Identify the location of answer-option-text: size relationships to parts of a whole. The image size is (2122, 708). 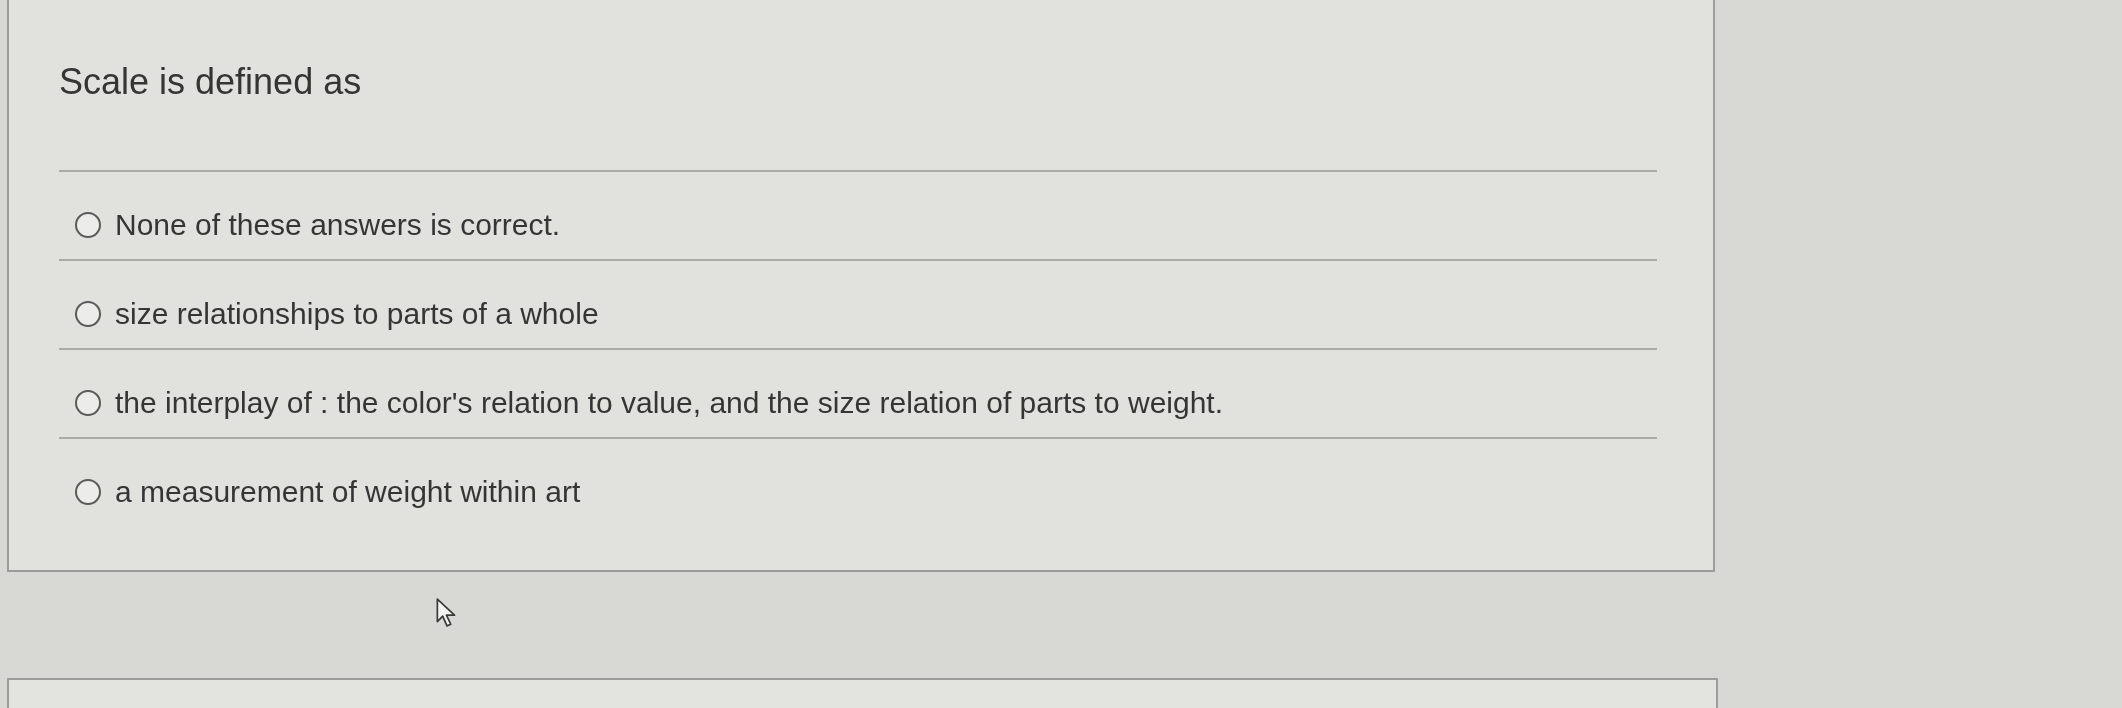
(357, 314).